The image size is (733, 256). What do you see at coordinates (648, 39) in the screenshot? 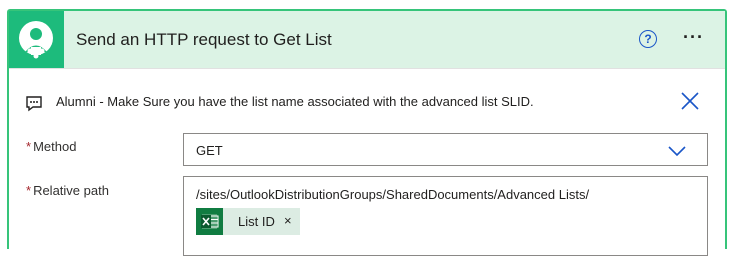
I see `question-circle-icon: ?` at bounding box center [648, 39].